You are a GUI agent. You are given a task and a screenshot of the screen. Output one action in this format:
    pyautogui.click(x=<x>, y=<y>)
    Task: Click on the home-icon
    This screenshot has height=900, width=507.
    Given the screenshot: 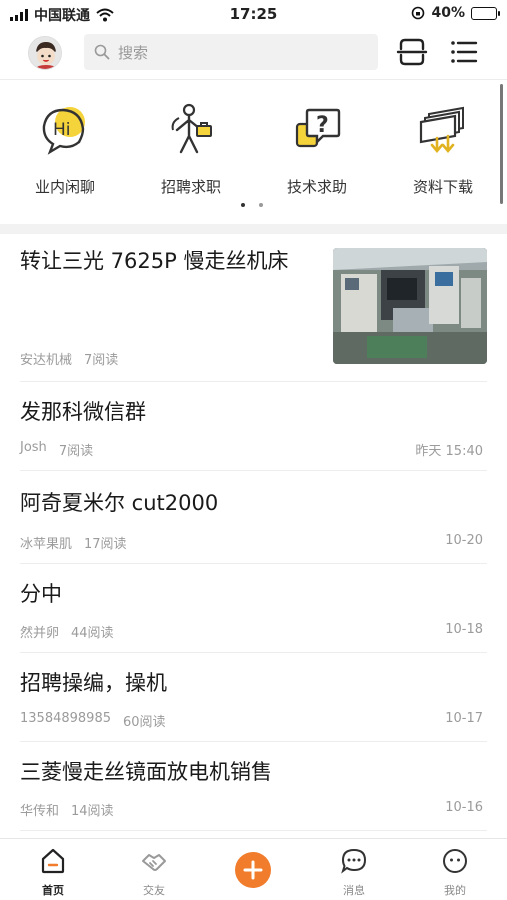 What is the action you would take?
    pyautogui.click(x=53, y=861)
    